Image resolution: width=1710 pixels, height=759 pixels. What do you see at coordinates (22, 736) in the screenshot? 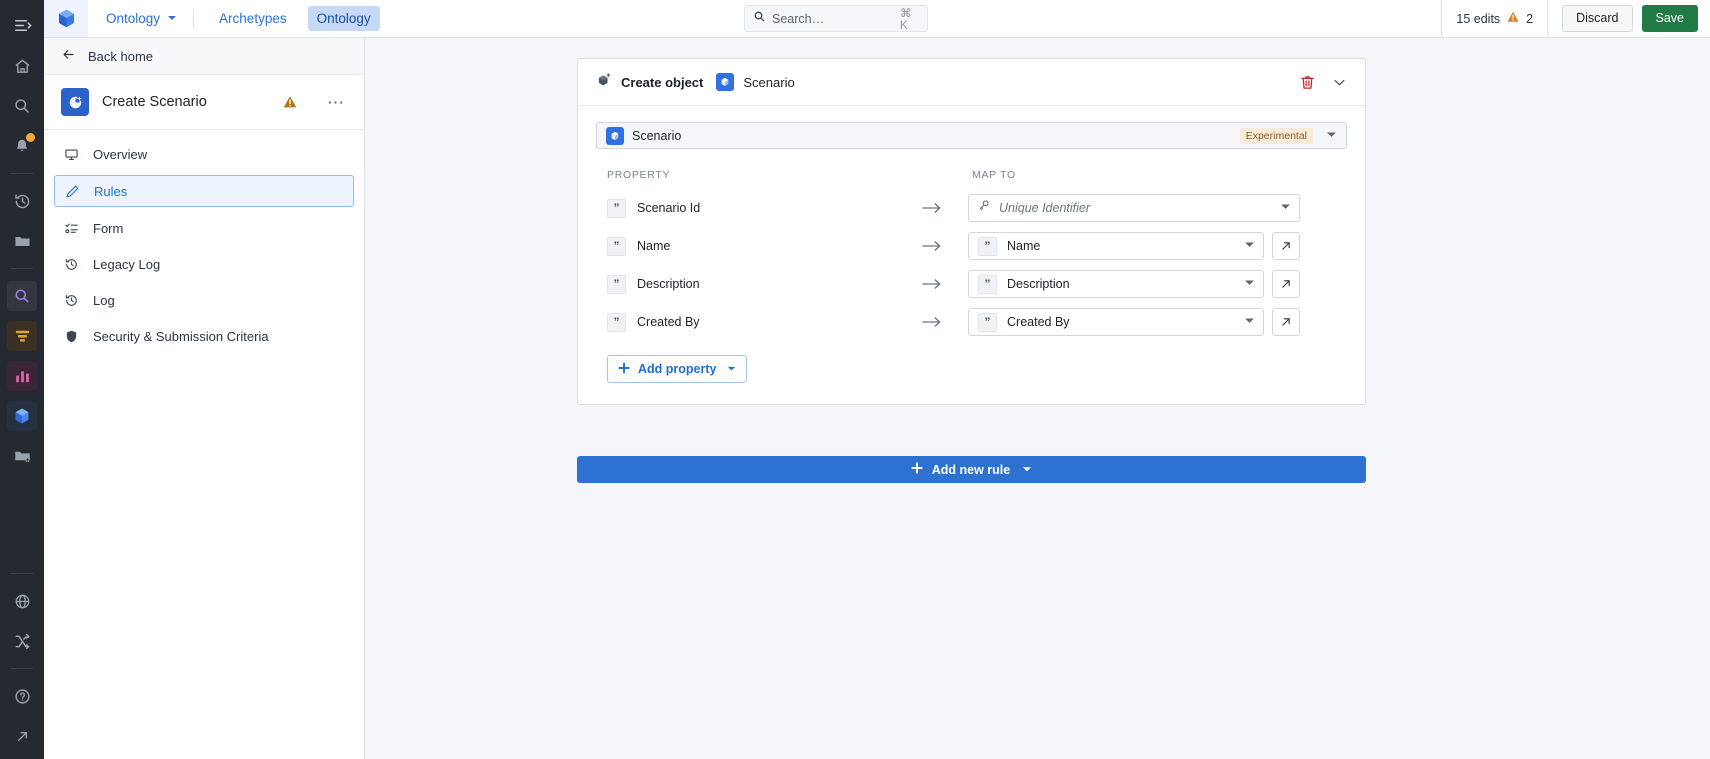
I see `expand-icon` at bounding box center [22, 736].